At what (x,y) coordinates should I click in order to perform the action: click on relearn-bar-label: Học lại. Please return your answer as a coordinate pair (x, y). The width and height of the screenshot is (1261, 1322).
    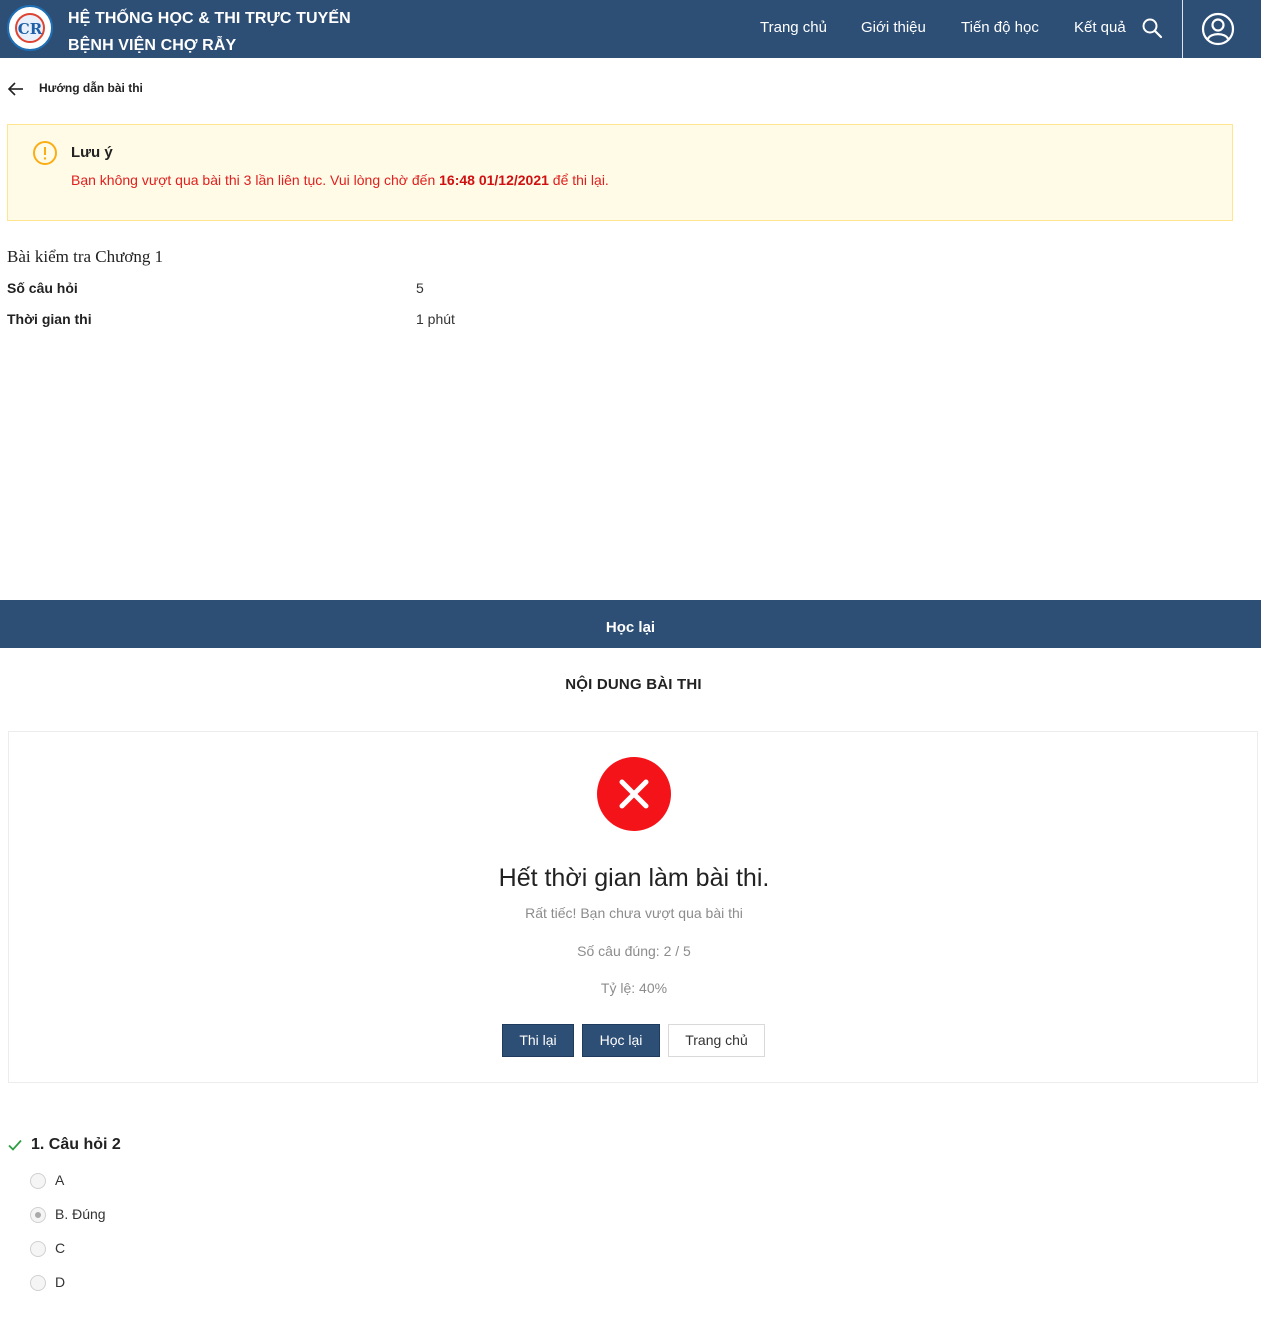
    Looking at the image, I should click on (630, 627).